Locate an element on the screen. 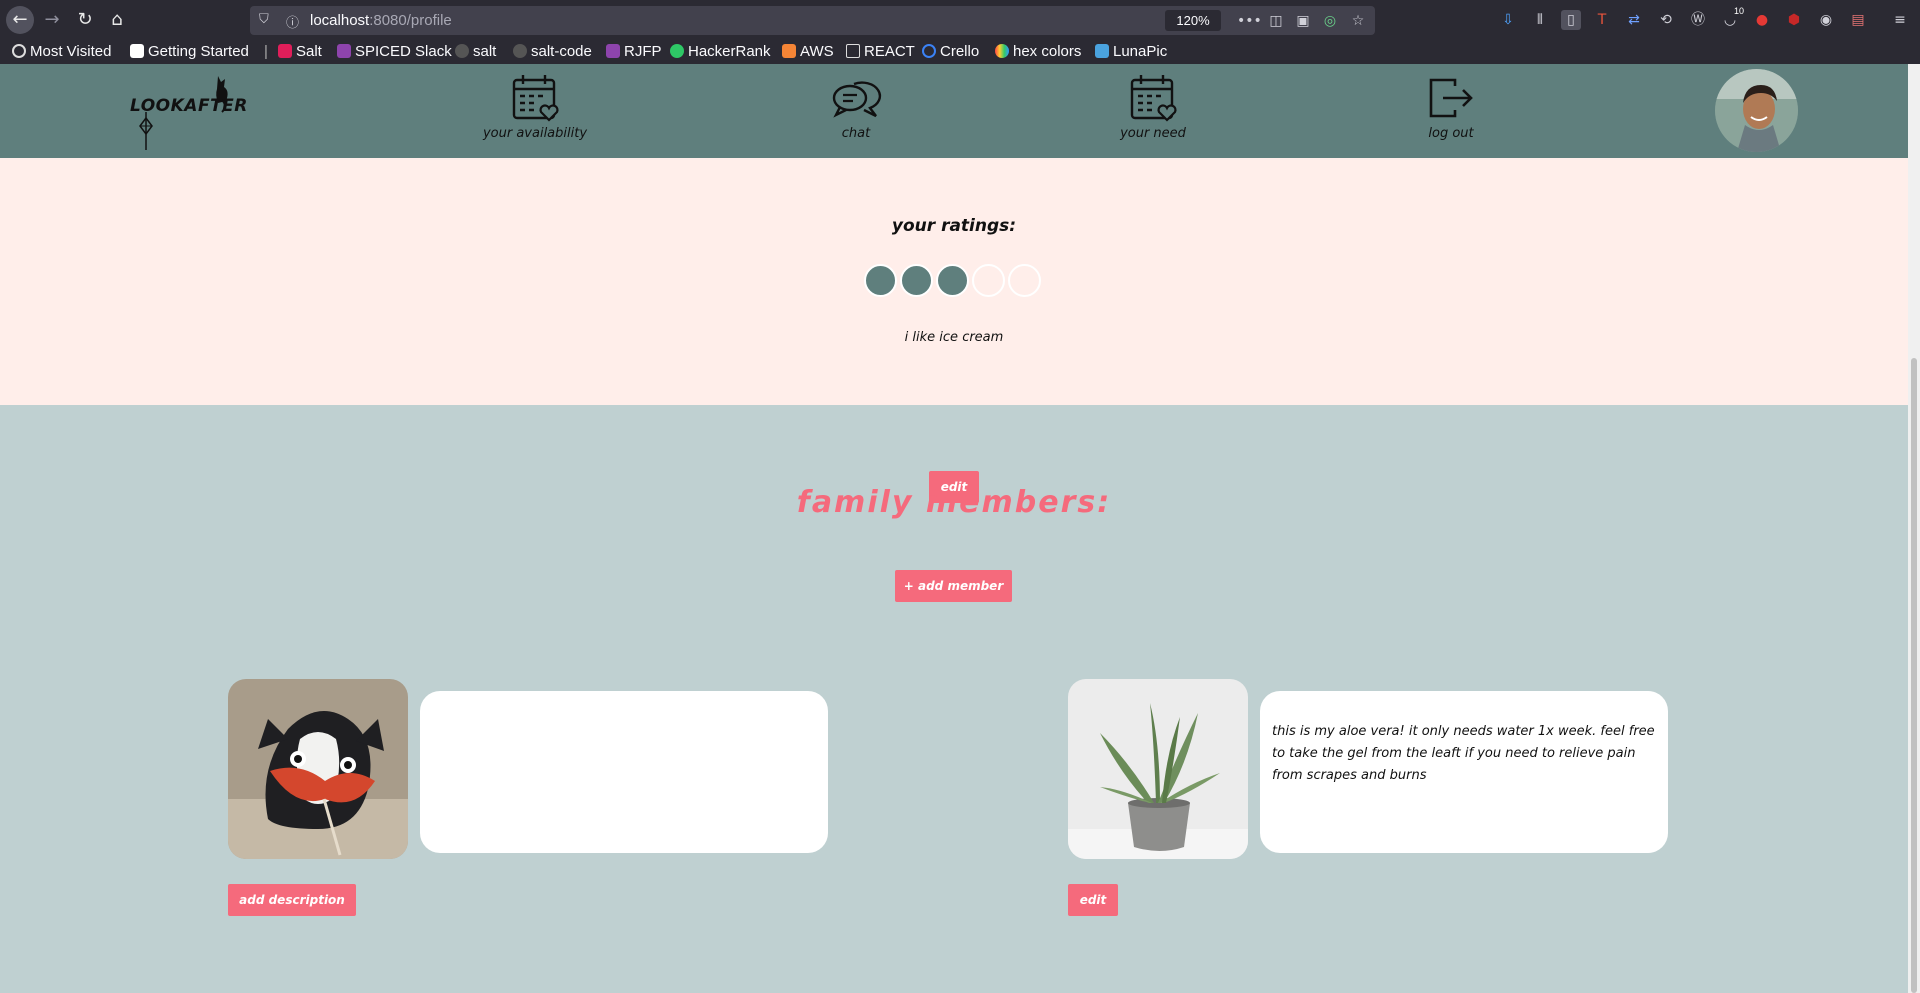 The width and height of the screenshot is (1920, 993). extension-badge: 10 is located at coordinates (1739, 11).